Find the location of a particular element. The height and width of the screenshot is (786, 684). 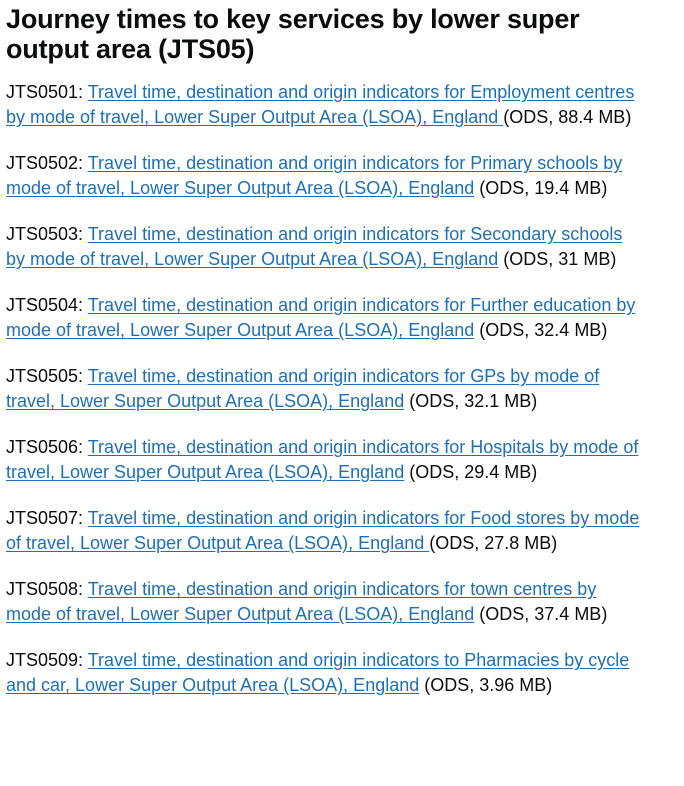

file-meta: (ODS, 19.4 MB) is located at coordinates (543, 188).